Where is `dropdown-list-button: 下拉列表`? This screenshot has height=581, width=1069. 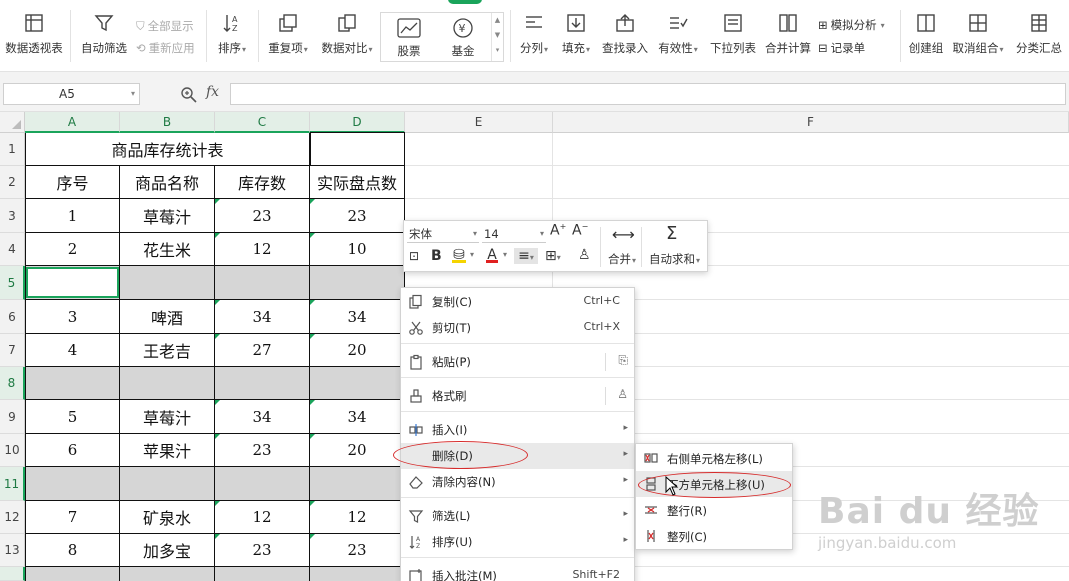
dropdown-list-button: 下拉列表 is located at coordinates (733, 34).